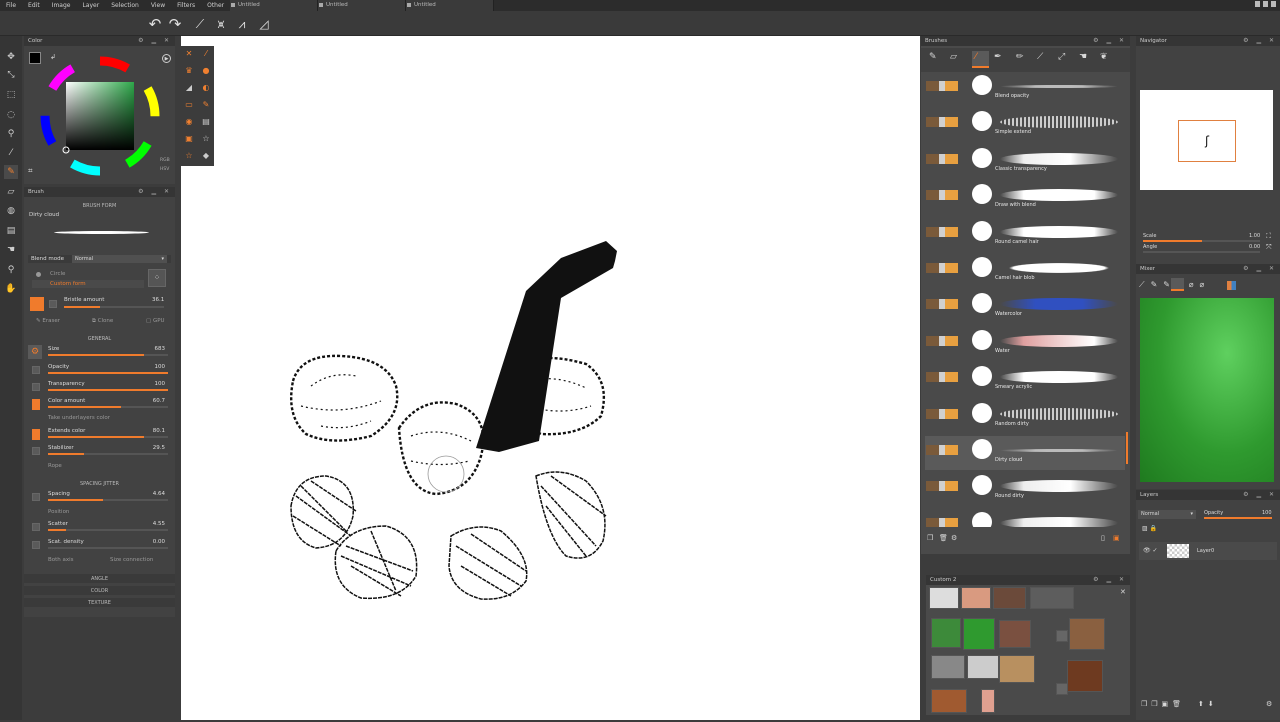  I want to click on navigator-viewport: ʃ, so click(1207, 141).